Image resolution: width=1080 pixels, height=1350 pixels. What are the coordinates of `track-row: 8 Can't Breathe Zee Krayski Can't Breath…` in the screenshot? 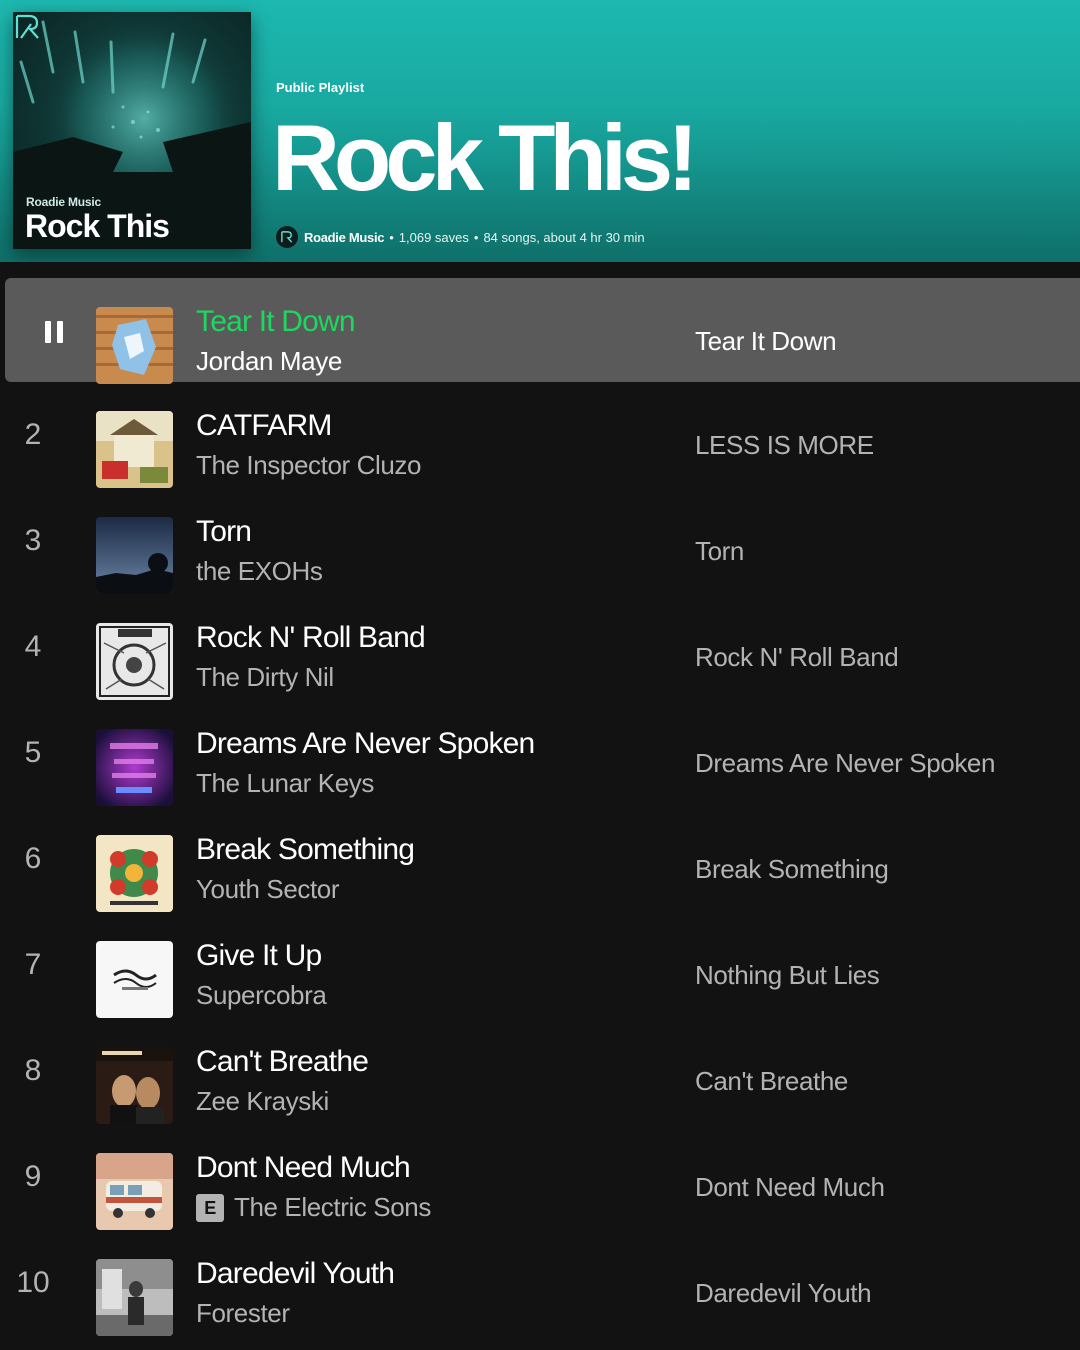 It's located at (540, 1071).